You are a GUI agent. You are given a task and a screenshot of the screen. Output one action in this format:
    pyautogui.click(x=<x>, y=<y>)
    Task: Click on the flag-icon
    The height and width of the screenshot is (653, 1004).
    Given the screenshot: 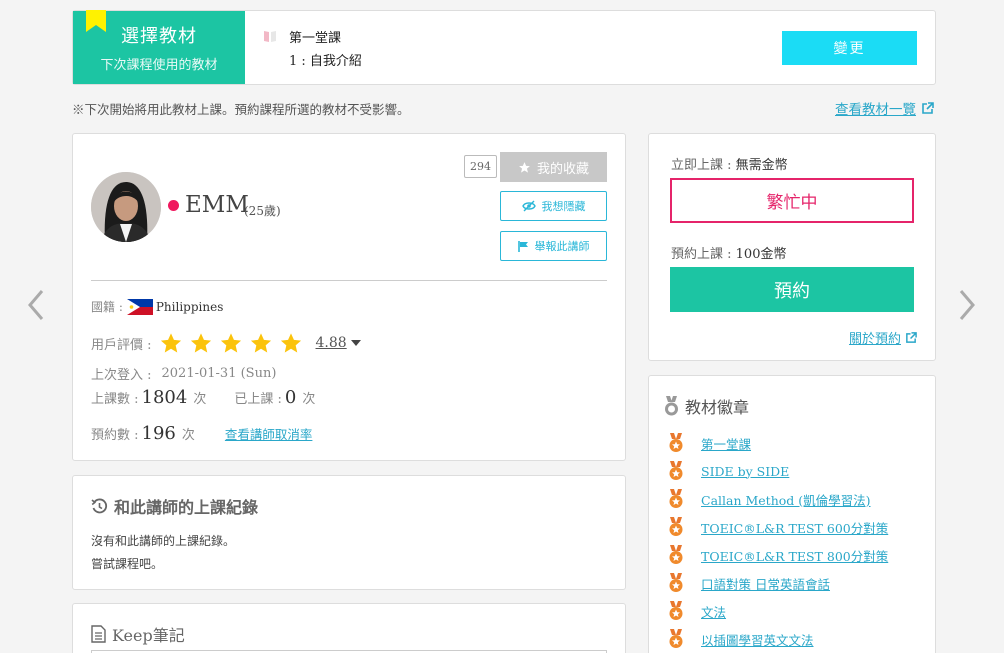 What is the action you would take?
    pyautogui.click(x=522, y=246)
    